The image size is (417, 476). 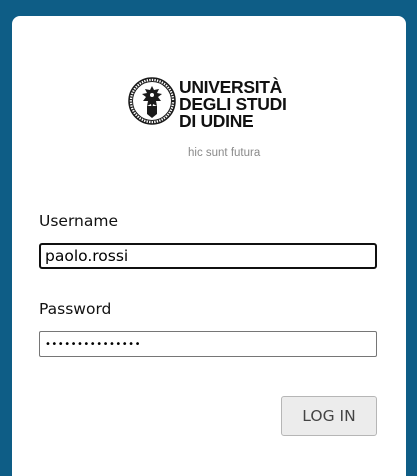 I want to click on login-button: LOG IN, so click(x=329, y=416).